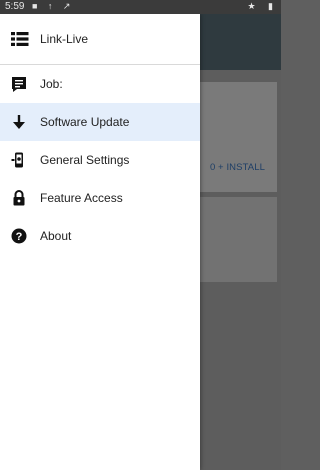 Image resolution: width=320 pixels, height=470 pixels. Describe the element at coordinates (53, 6) in the screenshot. I see `notification-icons: ■ ↑ ↗` at that location.